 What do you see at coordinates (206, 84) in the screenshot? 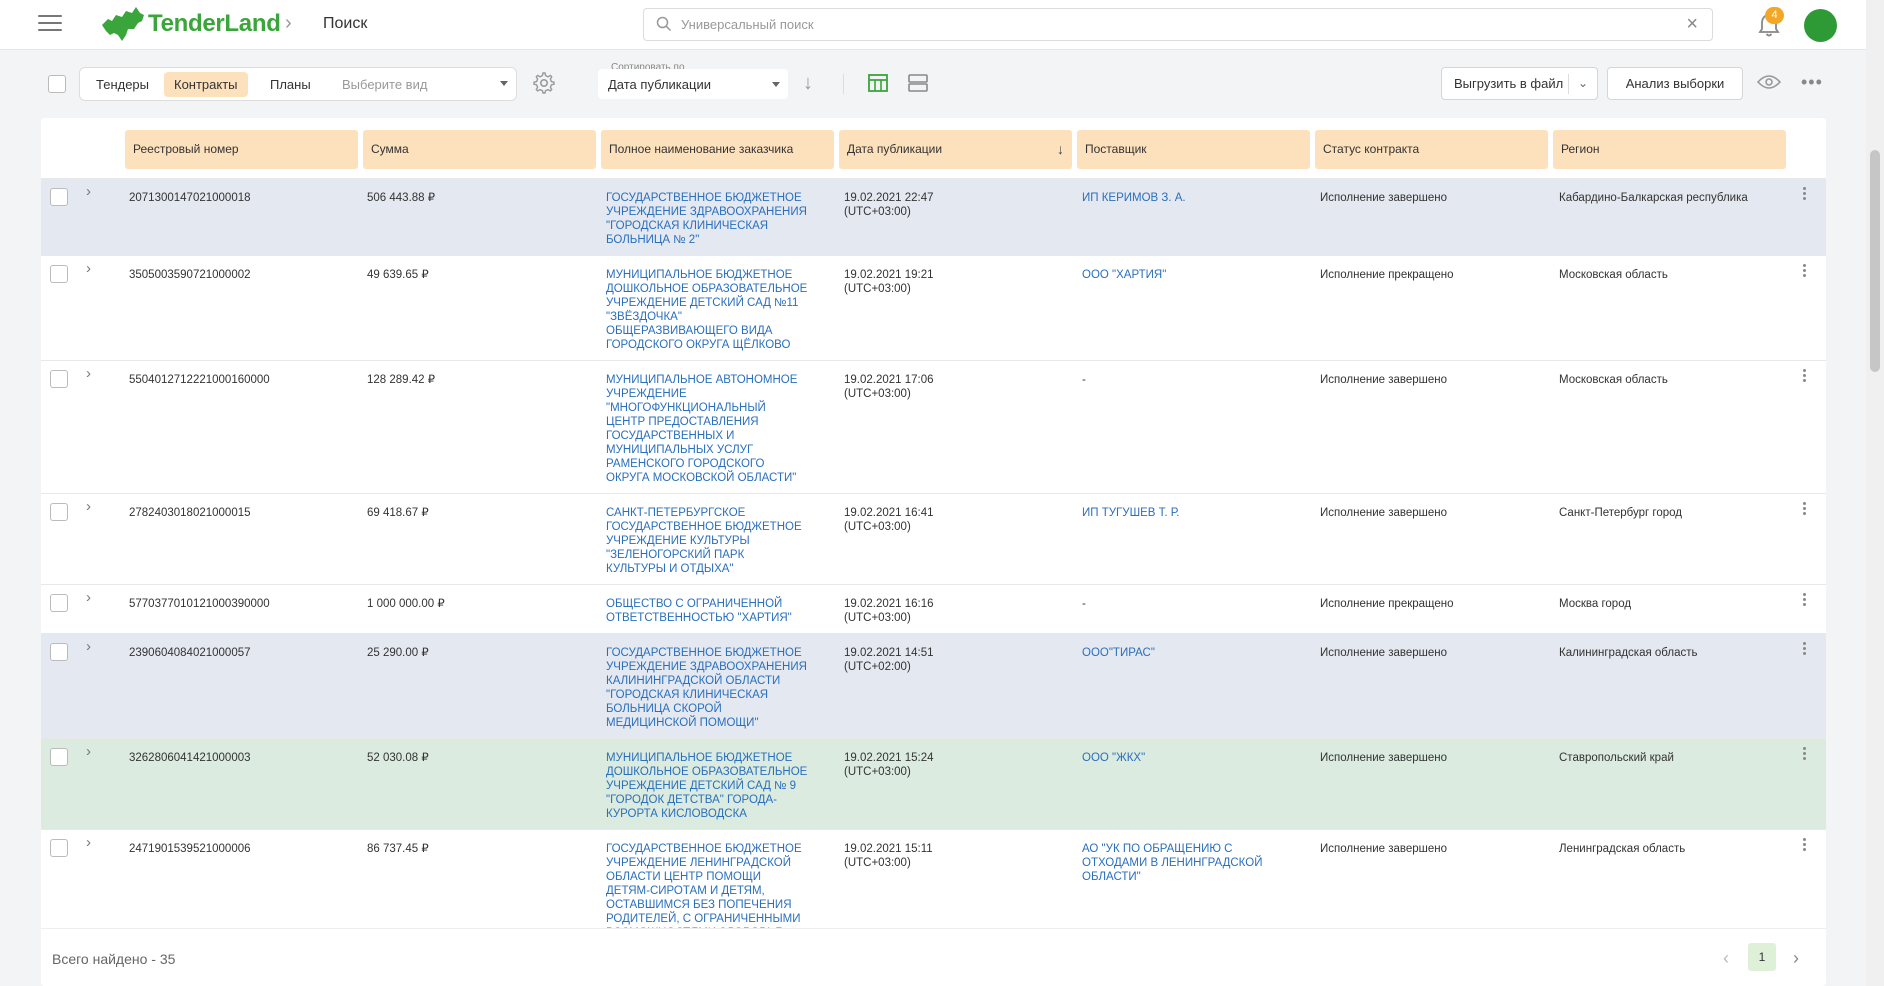
I see `tab-contracts: Контракты` at bounding box center [206, 84].